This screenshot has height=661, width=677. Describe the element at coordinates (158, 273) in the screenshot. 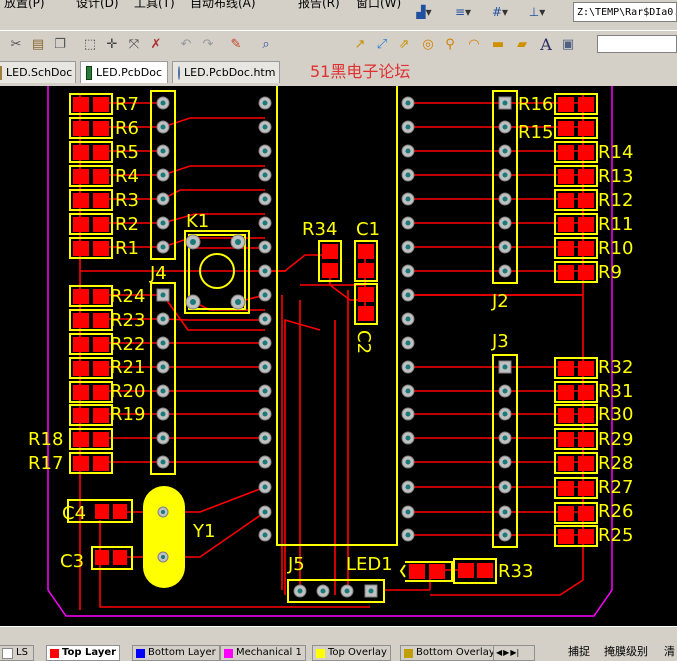

I see `label-j4: J4` at that location.